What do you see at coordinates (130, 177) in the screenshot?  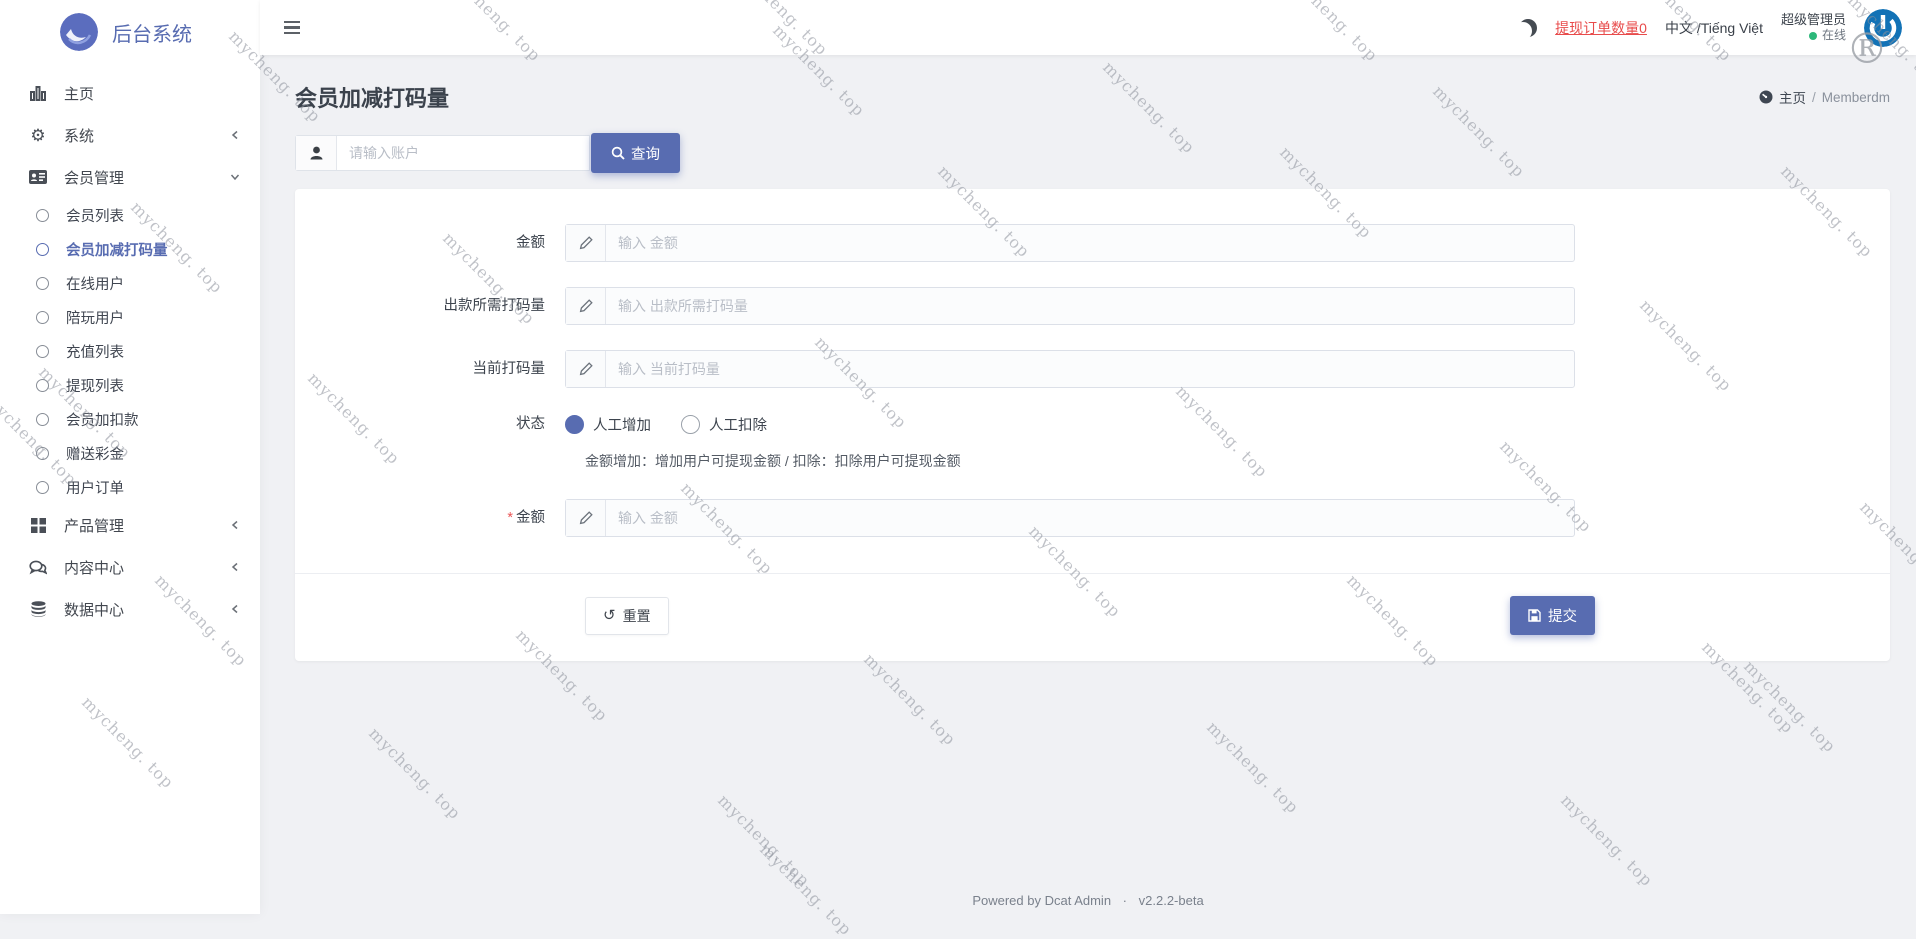 I see `sidebar-item-member-management: 会员管理` at bounding box center [130, 177].